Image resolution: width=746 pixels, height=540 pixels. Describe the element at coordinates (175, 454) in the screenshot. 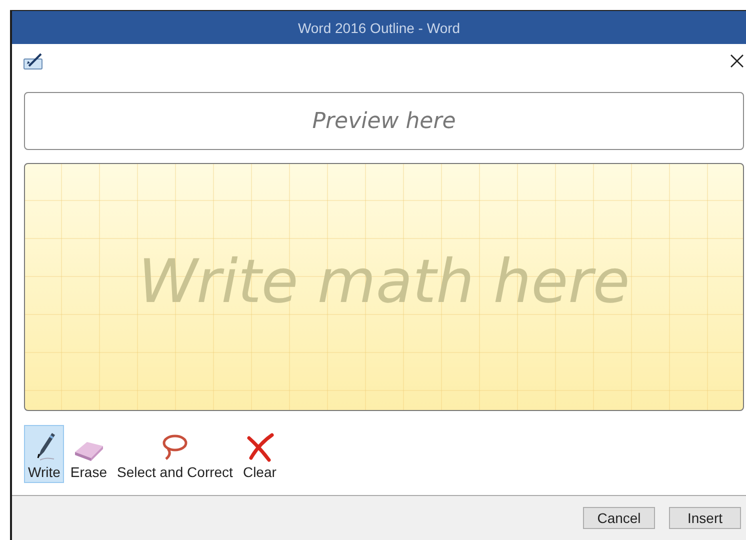

I see `tool-button: Select and Correct` at that location.